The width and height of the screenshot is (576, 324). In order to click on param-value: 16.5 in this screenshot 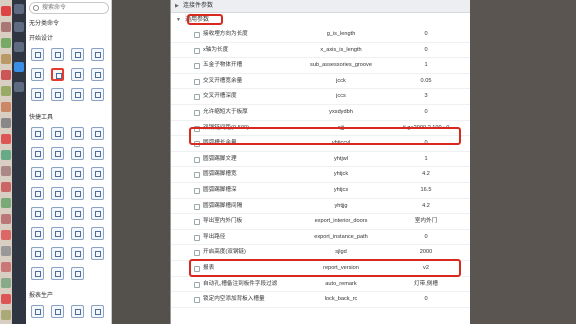, I will do `click(426, 191)`.